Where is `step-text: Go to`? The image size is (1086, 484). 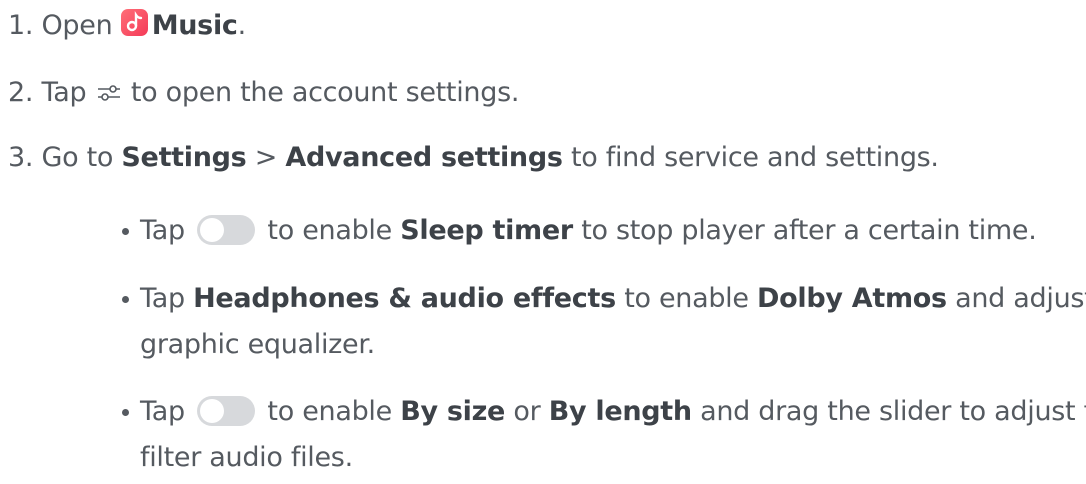
step-text: Go to is located at coordinates (77, 157).